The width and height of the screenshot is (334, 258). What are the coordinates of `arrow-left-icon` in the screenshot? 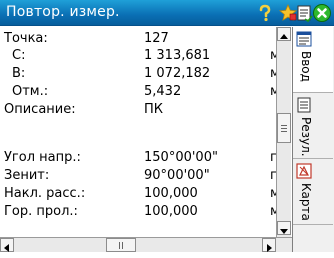 It's located at (6, 248).